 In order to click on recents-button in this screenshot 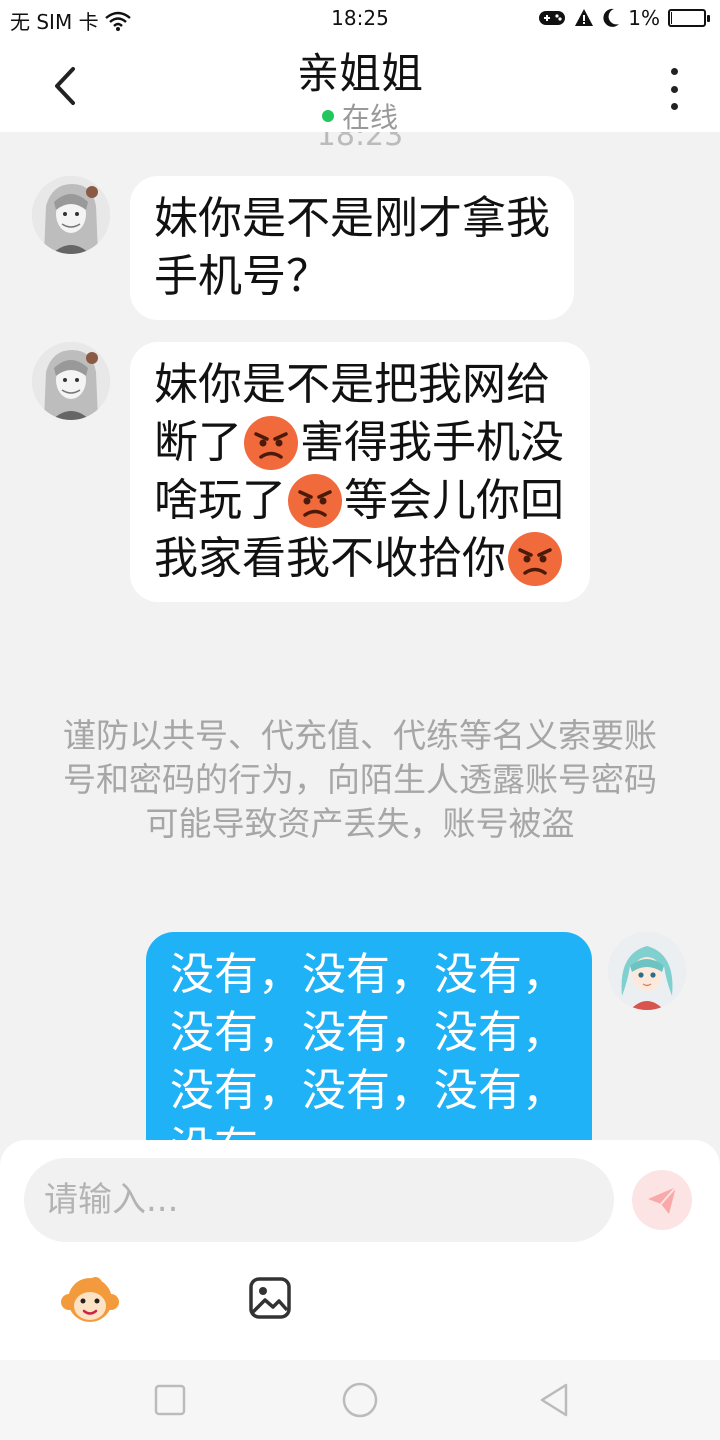, I will do `click(170, 1400)`.